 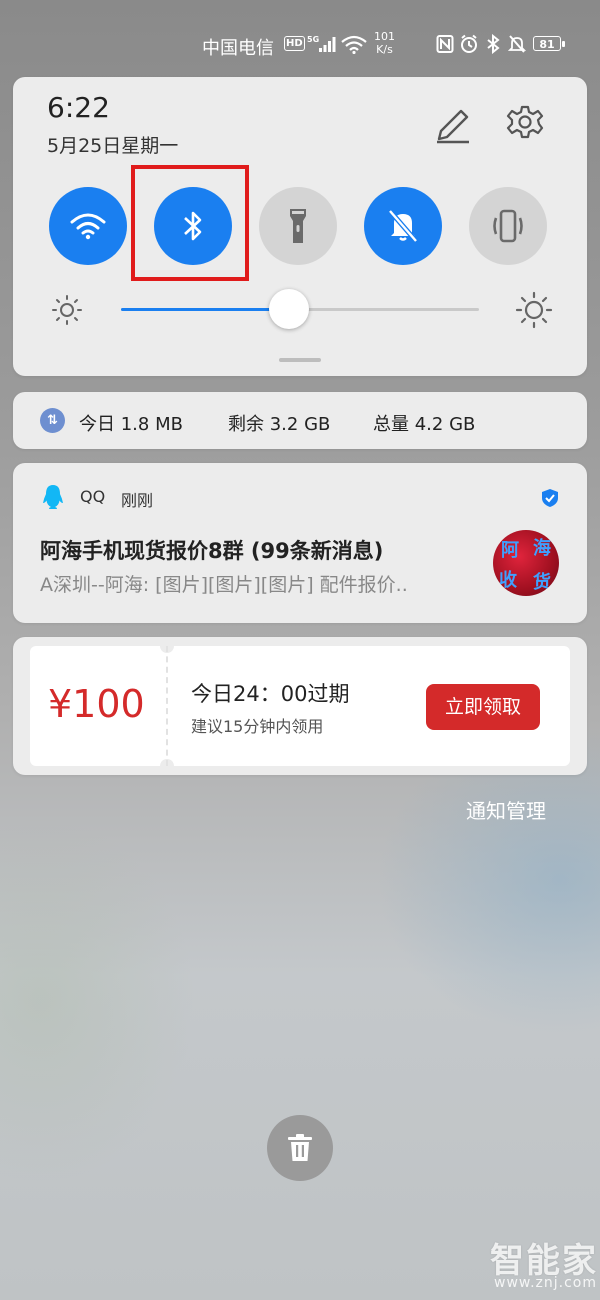 What do you see at coordinates (526, 563) in the screenshot?
I see `group-avatar: 阿 海 收 货` at bounding box center [526, 563].